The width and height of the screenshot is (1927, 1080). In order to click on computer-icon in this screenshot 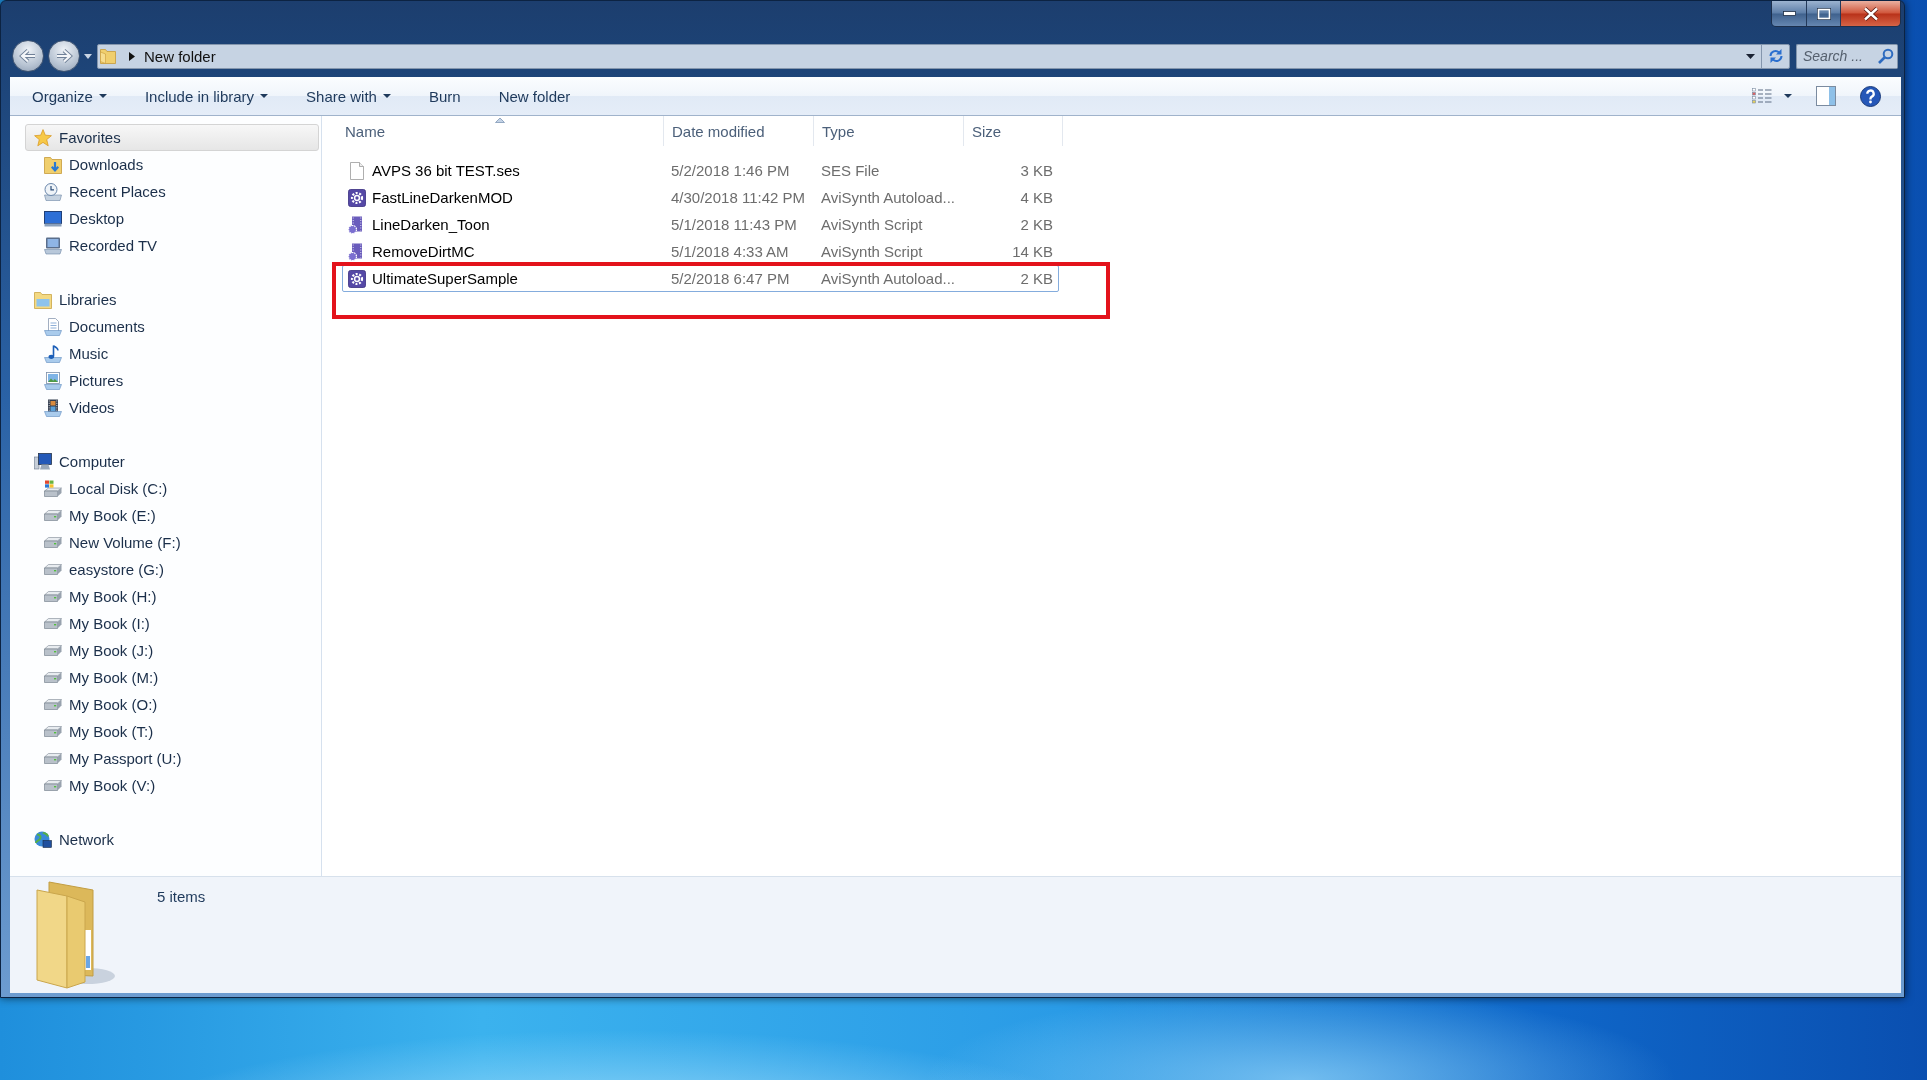, I will do `click(43, 461)`.